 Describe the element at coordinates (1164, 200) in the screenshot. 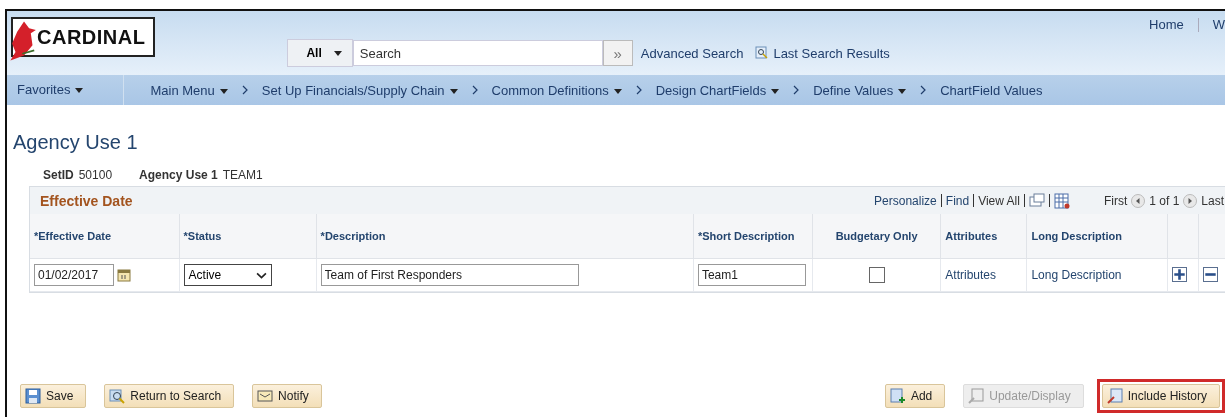

I see `row-count: 1 of 1` at that location.